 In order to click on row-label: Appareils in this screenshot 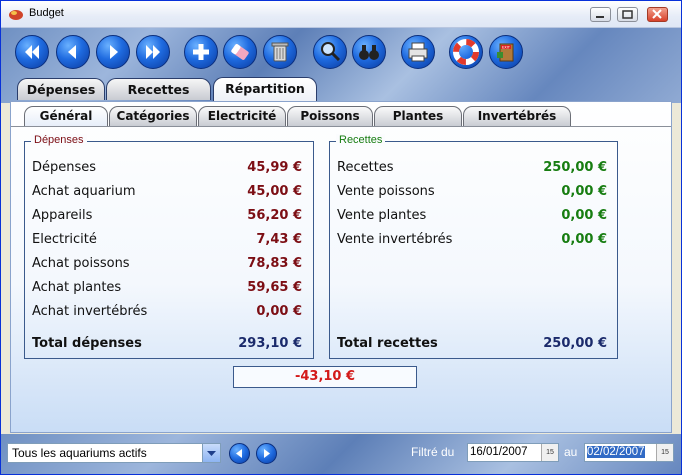, I will do `click(62, 215)`.